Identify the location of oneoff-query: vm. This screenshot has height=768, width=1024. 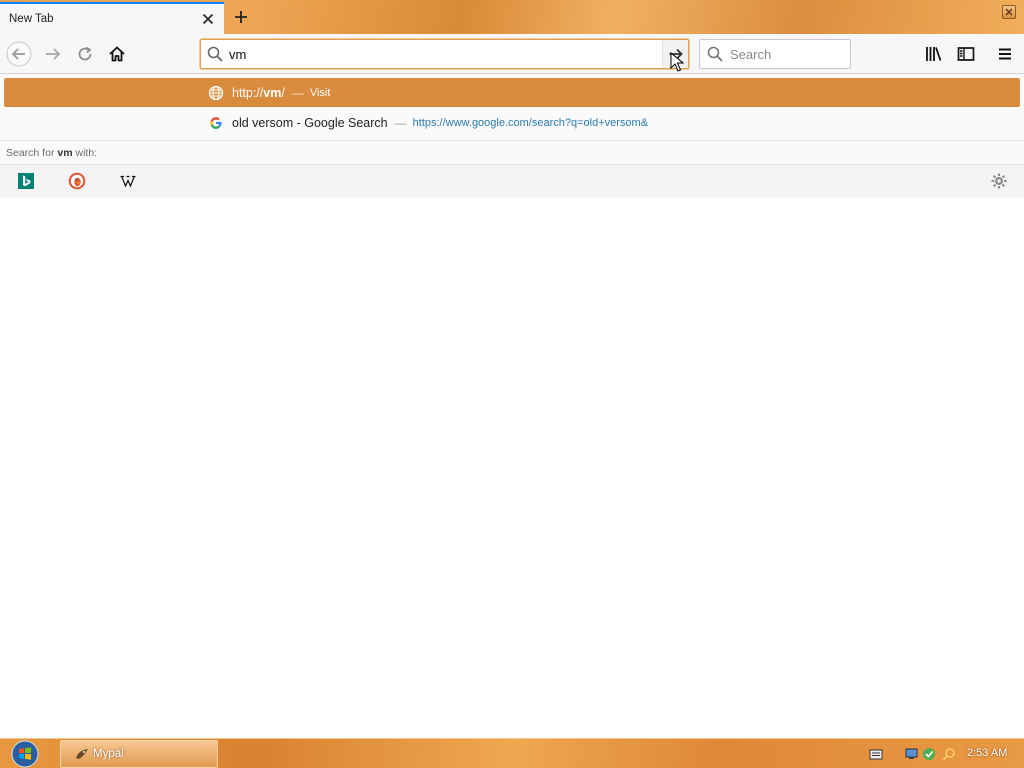
(65, 153).